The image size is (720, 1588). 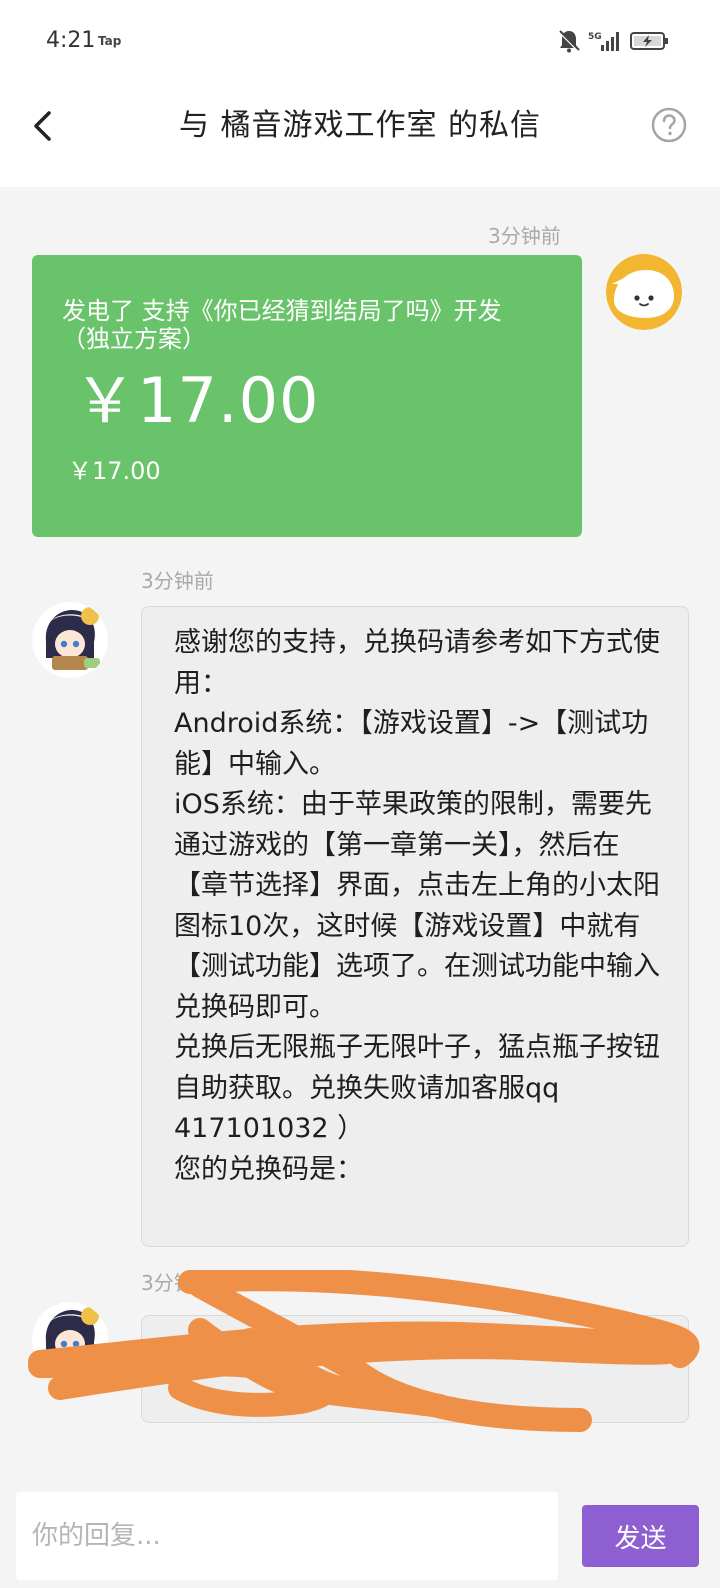 I want to click on power-card: 发电了 支持《你已经猜到结局了吗》开发 （独立方案） ￥17.00 ￥17.00, so click(x=307, y=396).